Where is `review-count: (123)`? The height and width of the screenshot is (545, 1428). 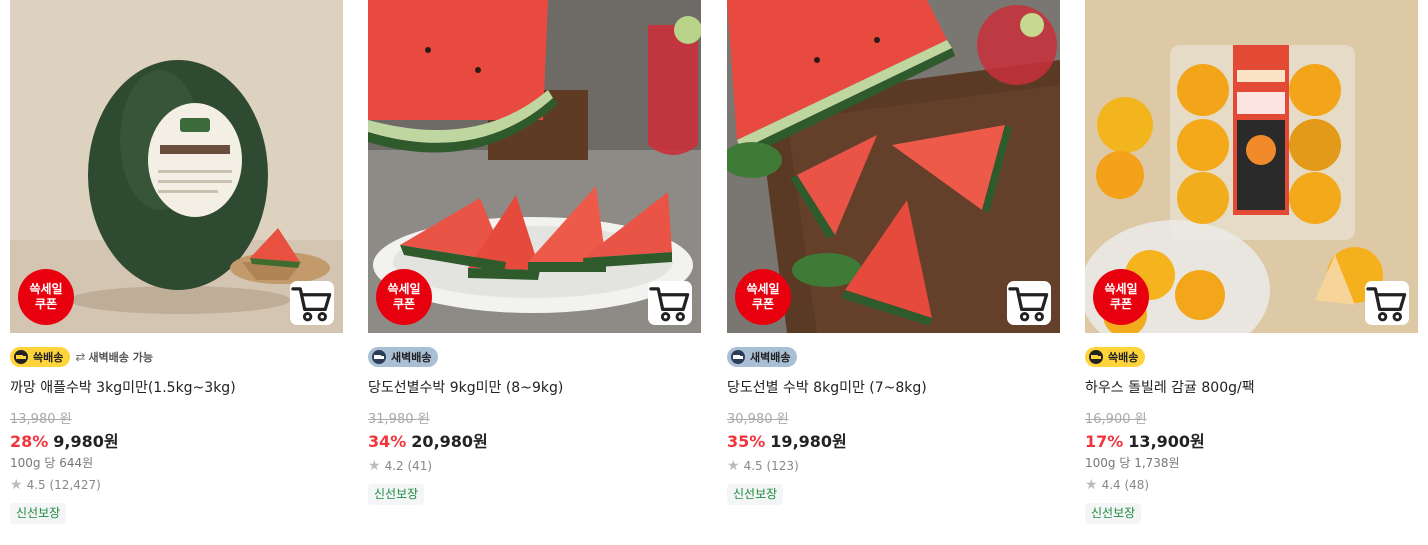
review-count: (123) is located at coordinates (782, 466).